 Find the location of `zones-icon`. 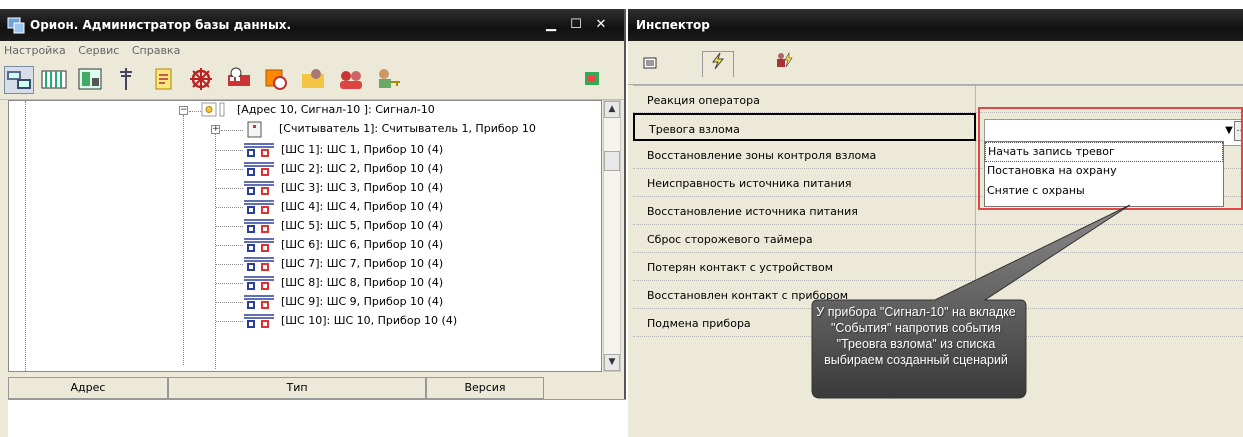

zones-icon is located at coordinates (54, 79).